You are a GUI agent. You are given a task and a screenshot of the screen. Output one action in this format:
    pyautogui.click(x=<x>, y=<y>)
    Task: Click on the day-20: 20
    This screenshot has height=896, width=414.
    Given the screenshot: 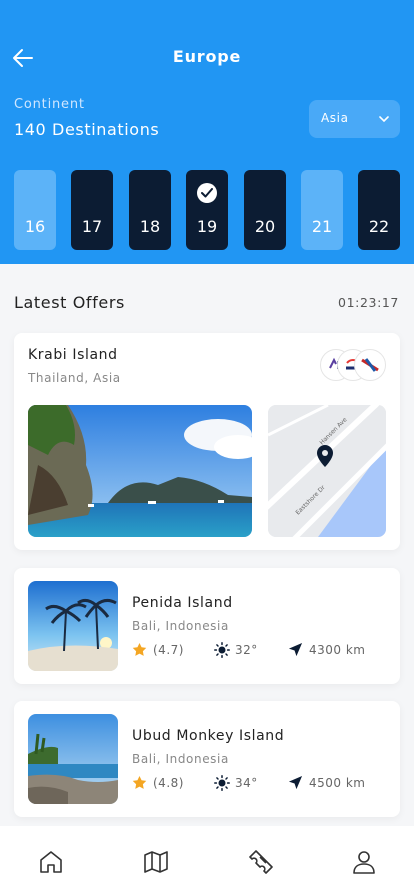 What is the action you would take?
    pyautogui.click(x=265, y=210)
    